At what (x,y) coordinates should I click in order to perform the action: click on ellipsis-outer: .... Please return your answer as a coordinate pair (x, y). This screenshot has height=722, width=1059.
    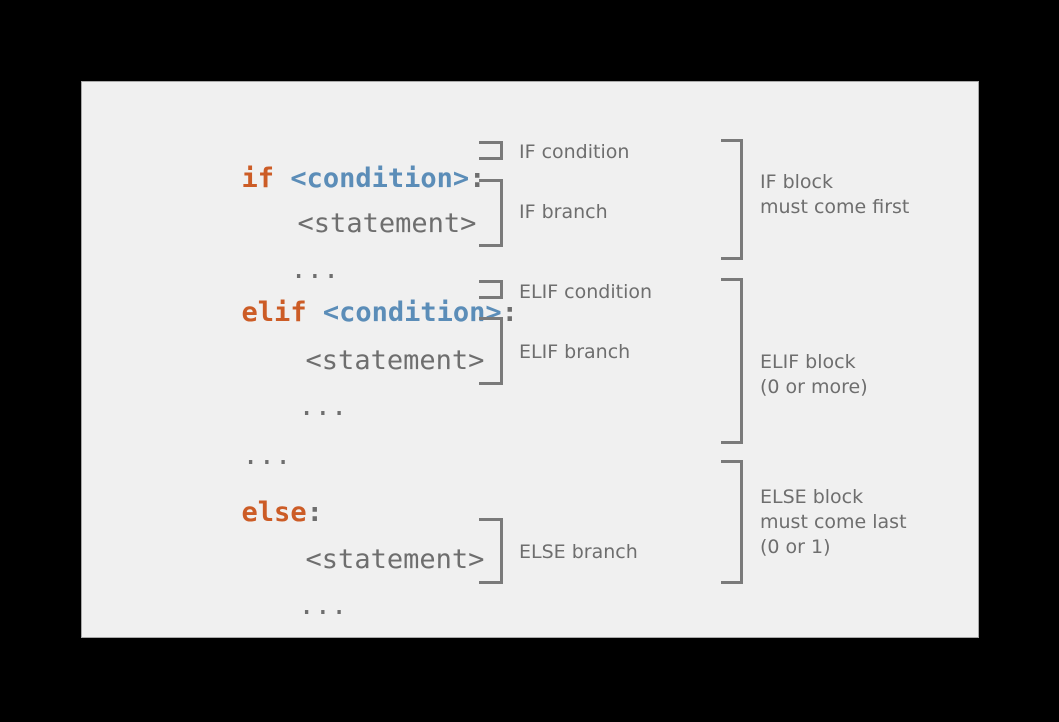
    Looking at the image, I should click on (267, 455).